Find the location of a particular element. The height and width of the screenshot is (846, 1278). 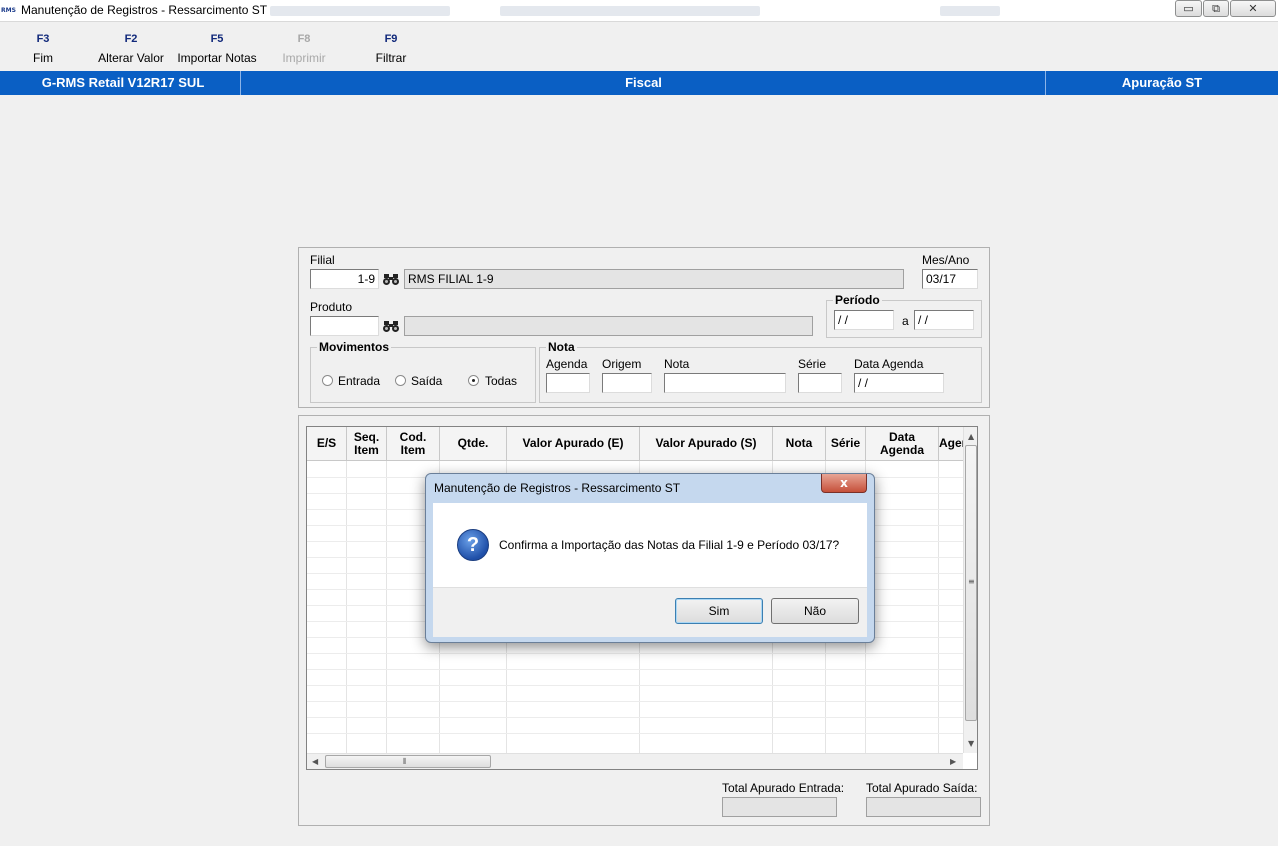

filial-name-display: RMS FILIAL 1-9 is located at coordinates (654, 279).